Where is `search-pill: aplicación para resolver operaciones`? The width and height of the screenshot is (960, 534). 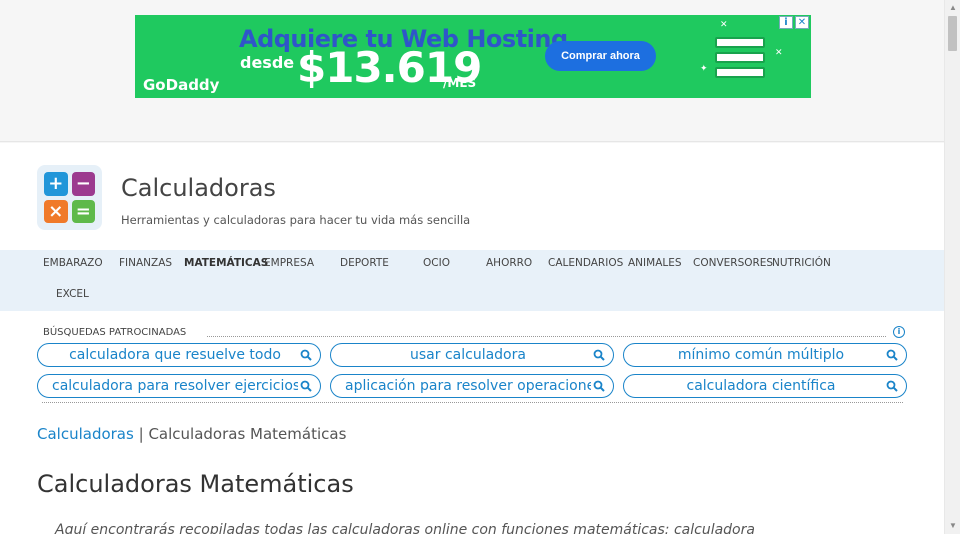 search-pill: aplicación para resolver operaciones is located at coordinates (472, 386).